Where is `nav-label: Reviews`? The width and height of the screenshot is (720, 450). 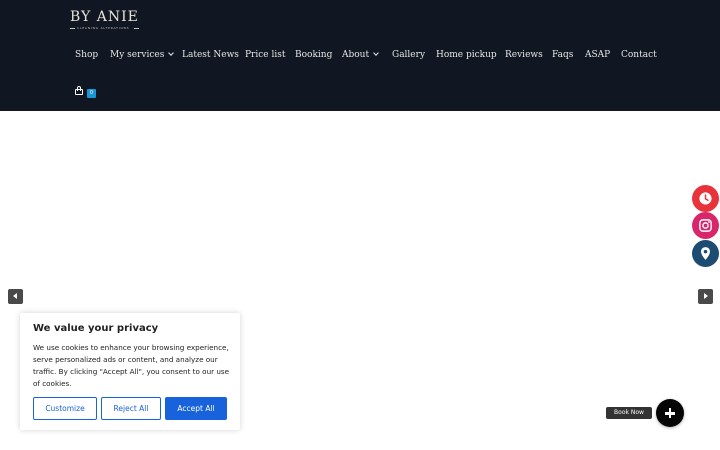 nav-label: Reviews is located at coordinates (524, 55).